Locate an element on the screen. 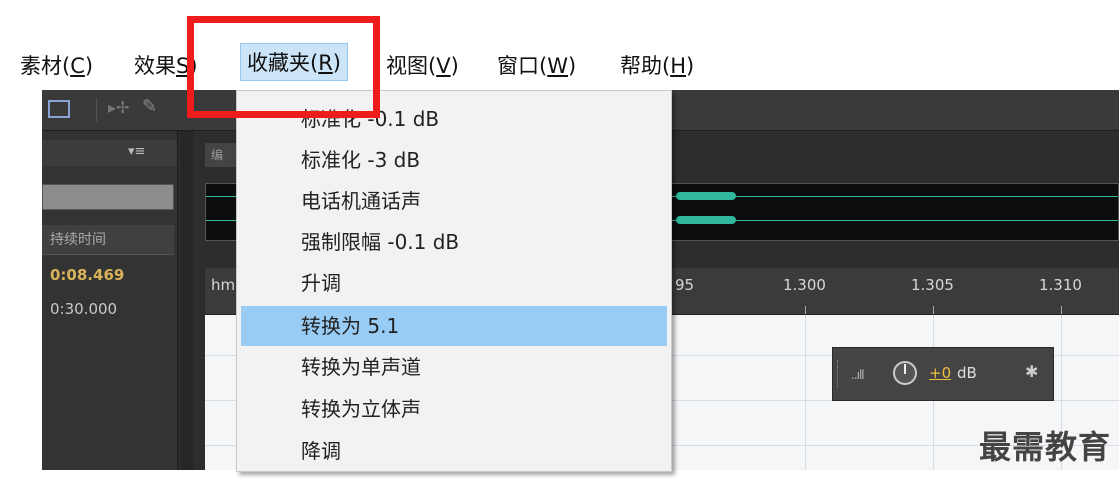 Image resolution: width=1119 pixels, height=480 pixels. hud-drag-handle is located at coordinates (839, 374).